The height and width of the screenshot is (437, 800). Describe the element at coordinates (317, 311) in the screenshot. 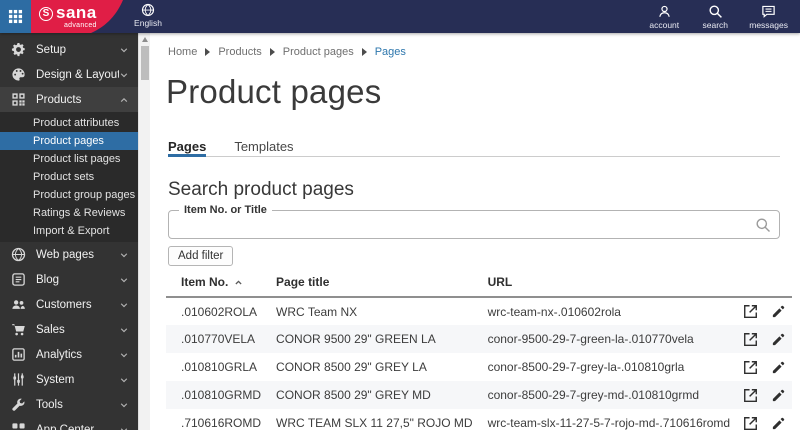

I see `cell-page-title: WRC Team NX` at that location.